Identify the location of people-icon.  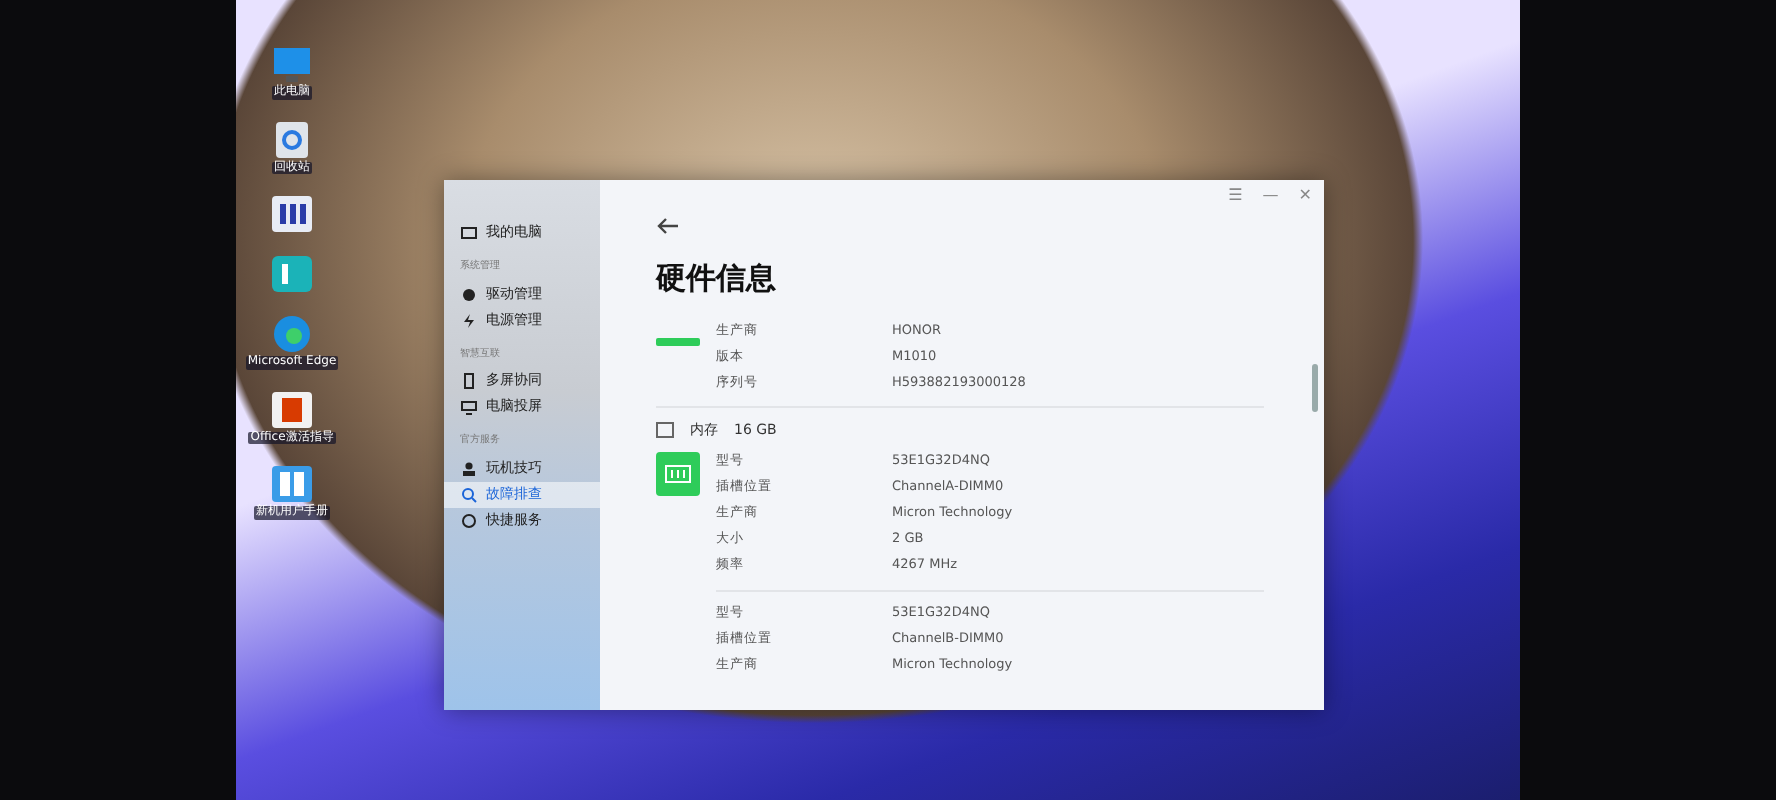
(469, 468).